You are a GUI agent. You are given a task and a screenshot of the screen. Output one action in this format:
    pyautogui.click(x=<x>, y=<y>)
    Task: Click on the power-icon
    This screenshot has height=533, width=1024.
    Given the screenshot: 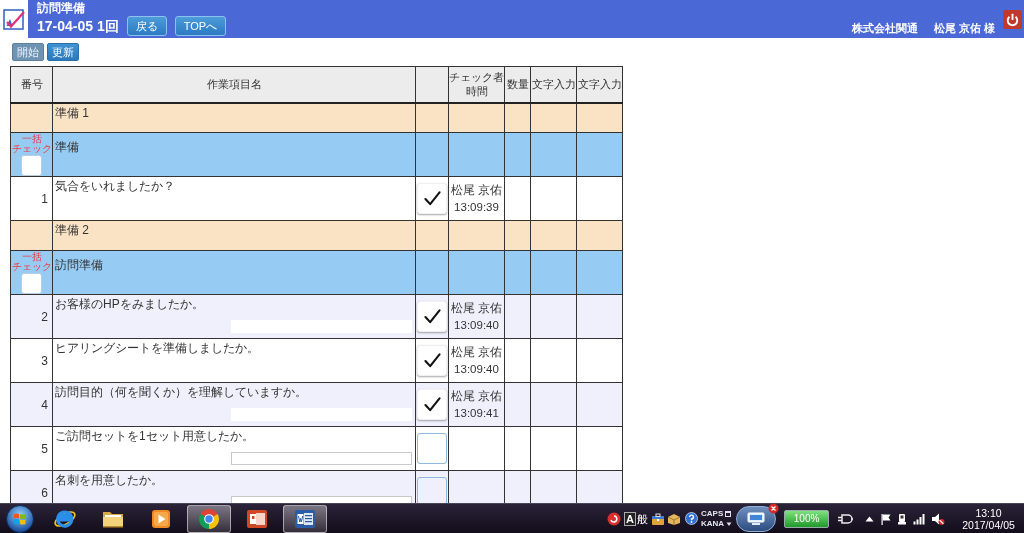 What is the action you would take?
    pyautogui.click(x=1012, y=19)
    